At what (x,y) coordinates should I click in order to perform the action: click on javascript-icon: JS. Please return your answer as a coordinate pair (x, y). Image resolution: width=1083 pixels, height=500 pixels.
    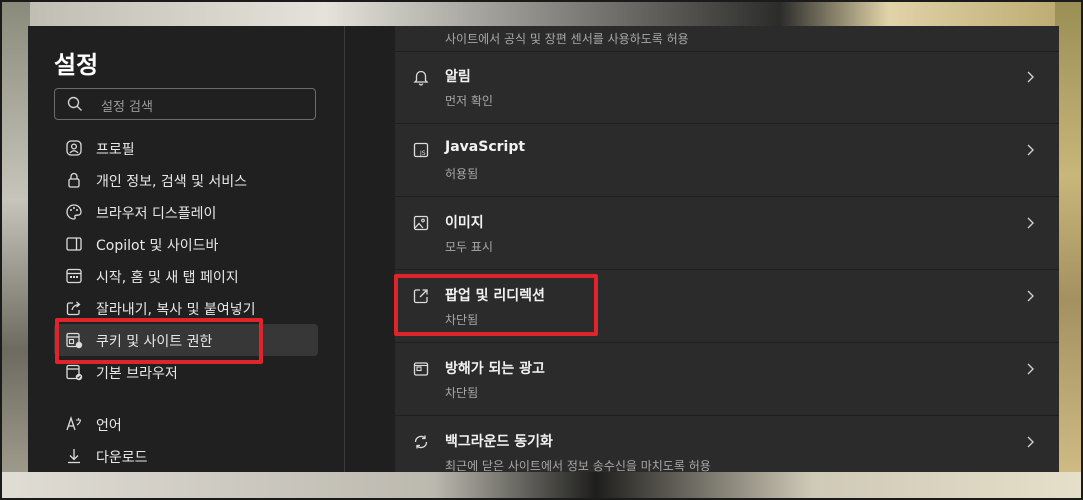
    Looking at the image, I should click on (421, 150).